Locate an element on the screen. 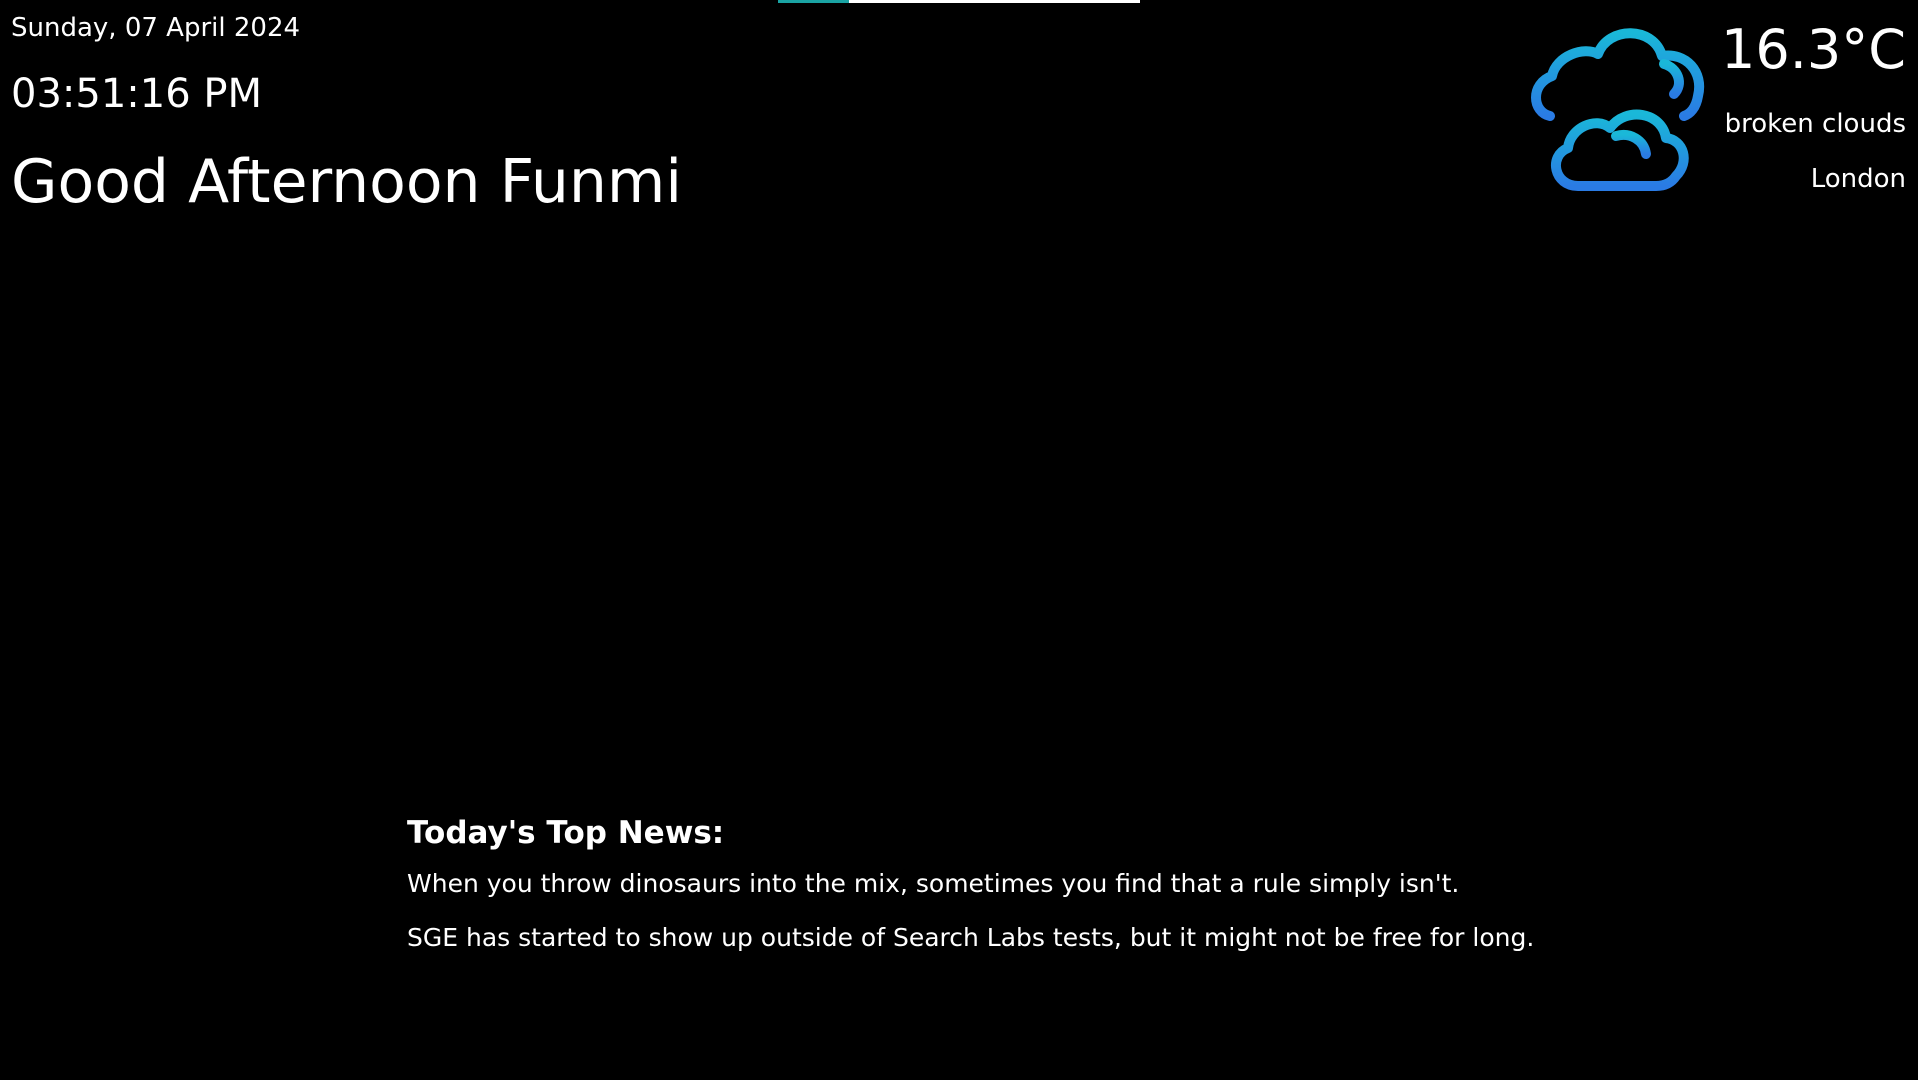 The height and width of the screenshot is (1080, 1918). weather-city: London is located at coordinates (1858, 179).